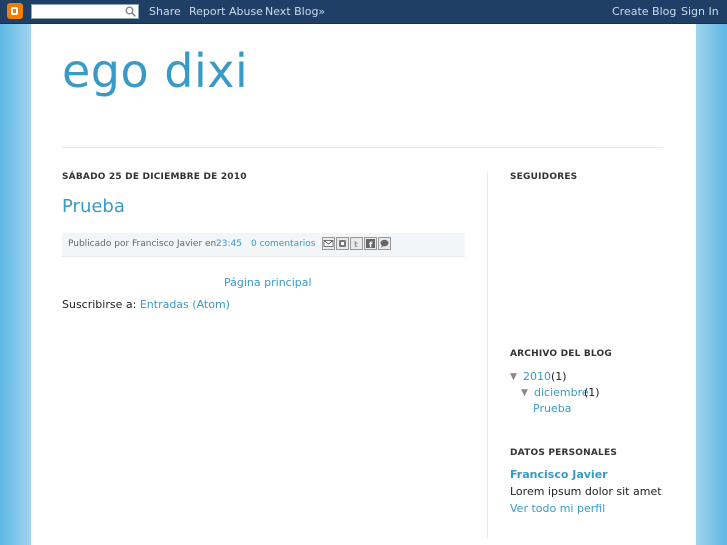 The width and height of the screenshot is (727, 545). I want to click on archive-year-count: (1), so click(559, 376).